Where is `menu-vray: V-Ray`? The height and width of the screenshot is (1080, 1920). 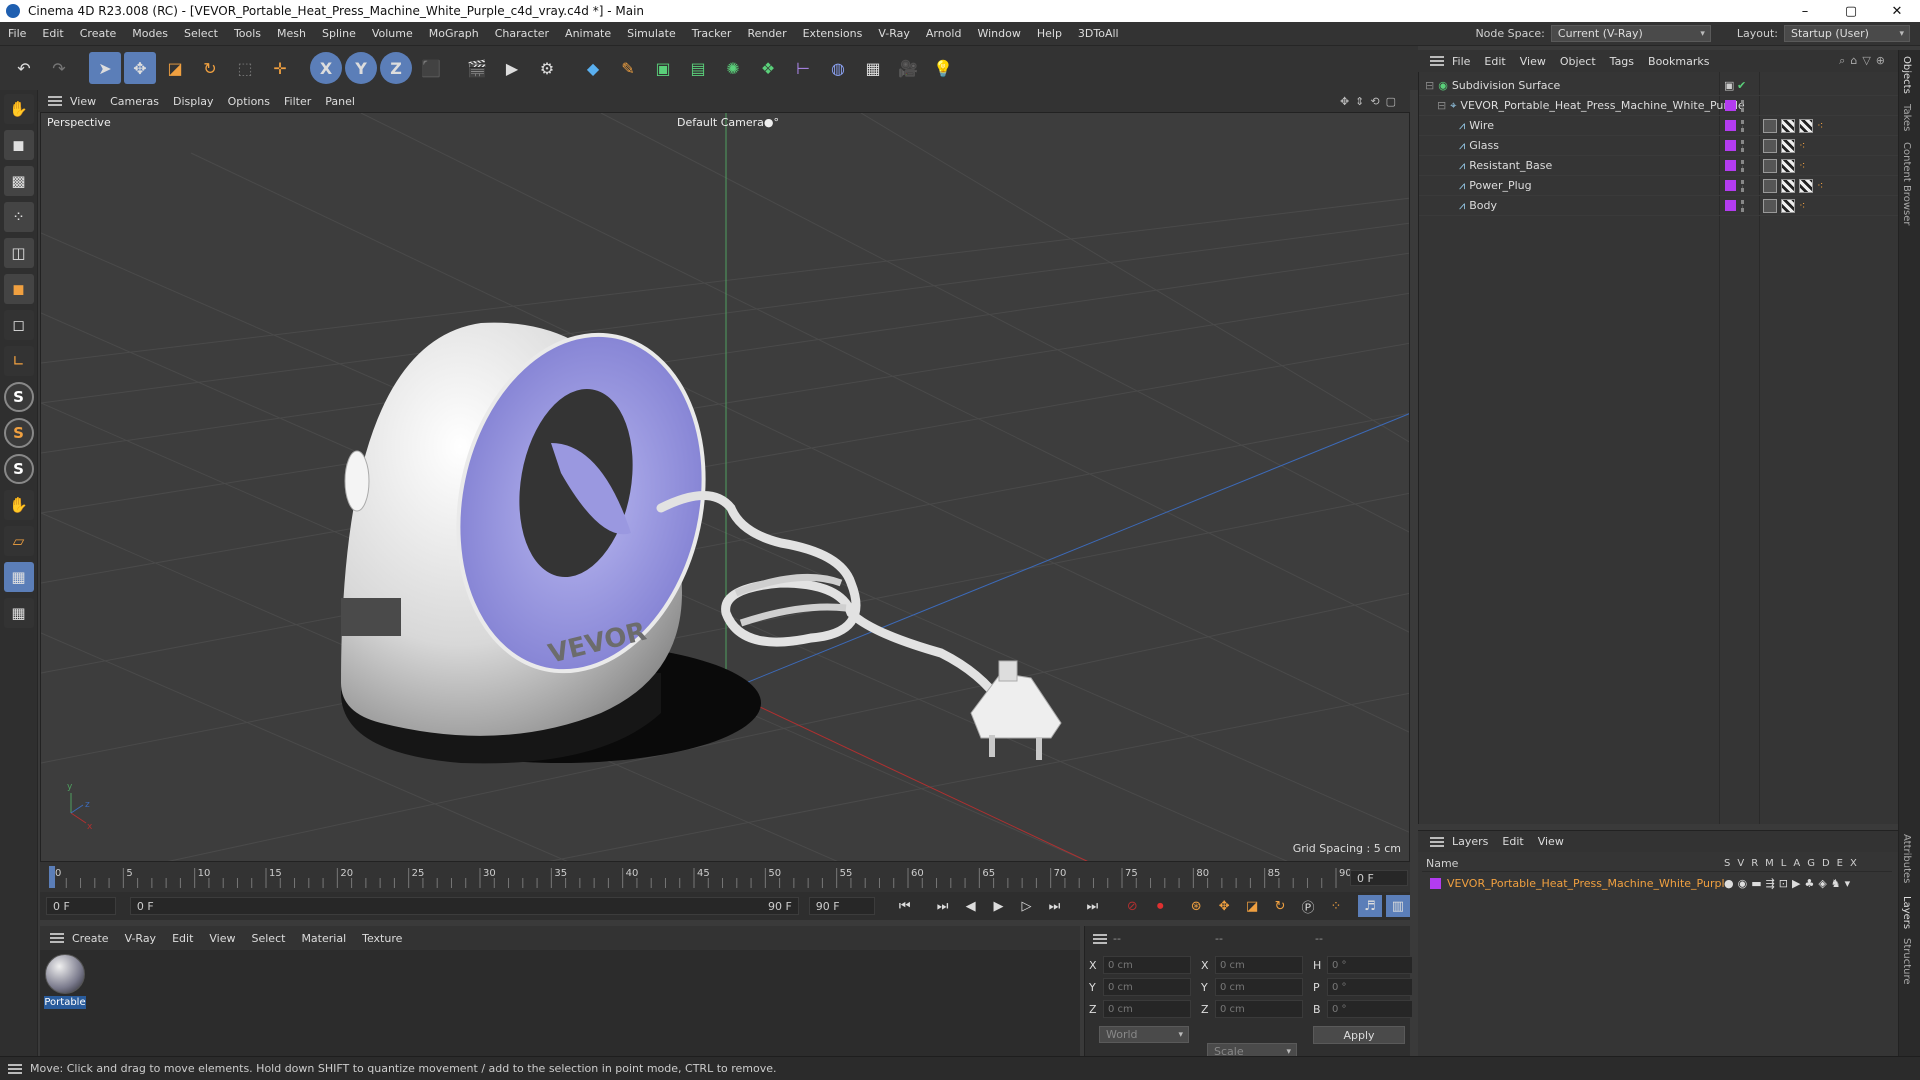
menu-vray: V-Ray is located at coordinates (894, 33).